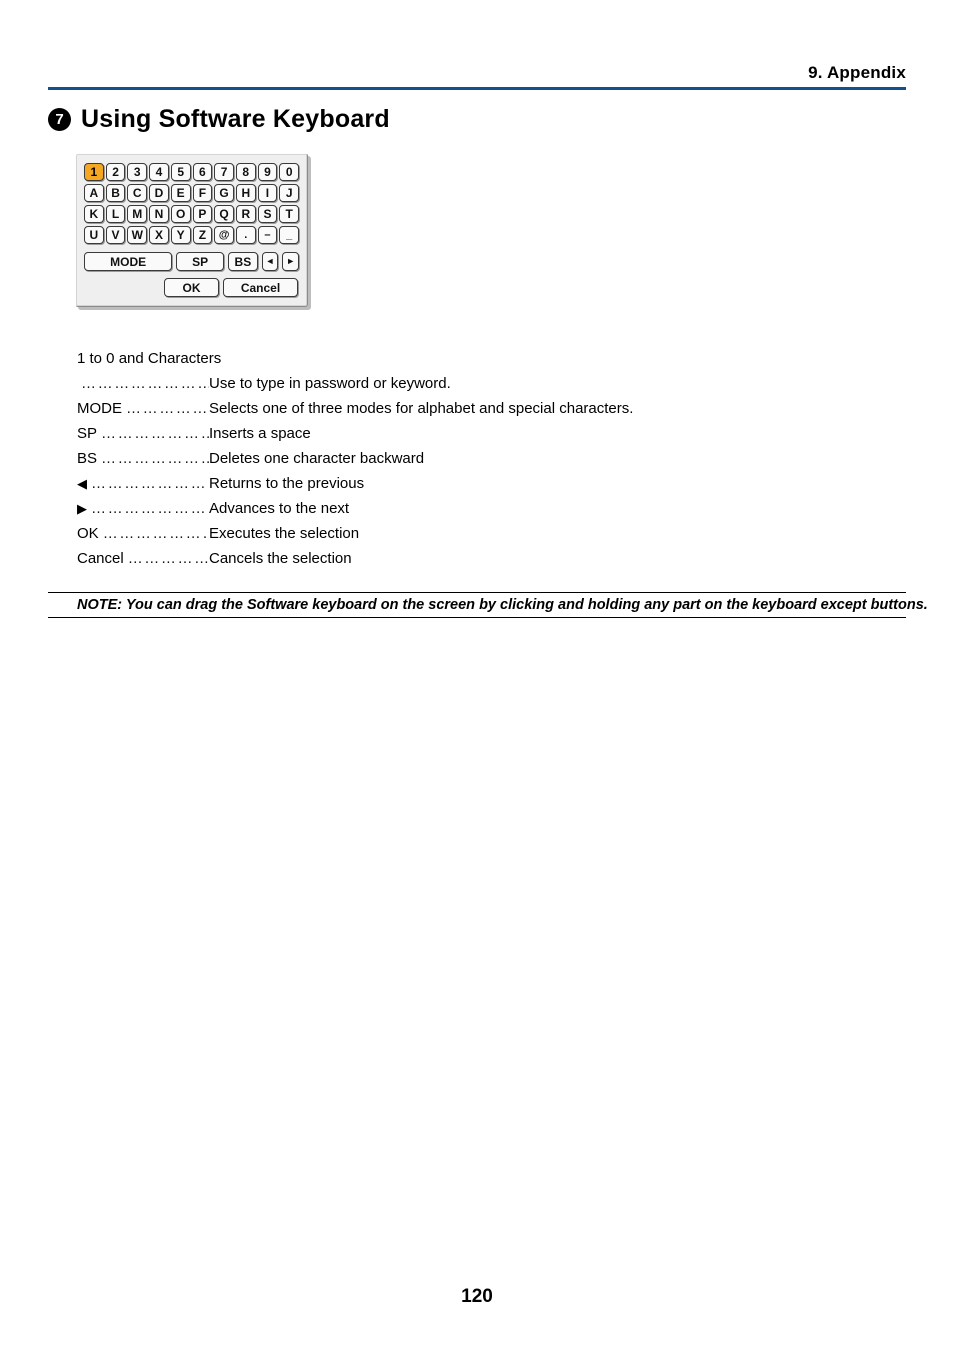  Describe the element at coordinates (289, 235) in the screenshot. I see `key-underscore: _` at that location.